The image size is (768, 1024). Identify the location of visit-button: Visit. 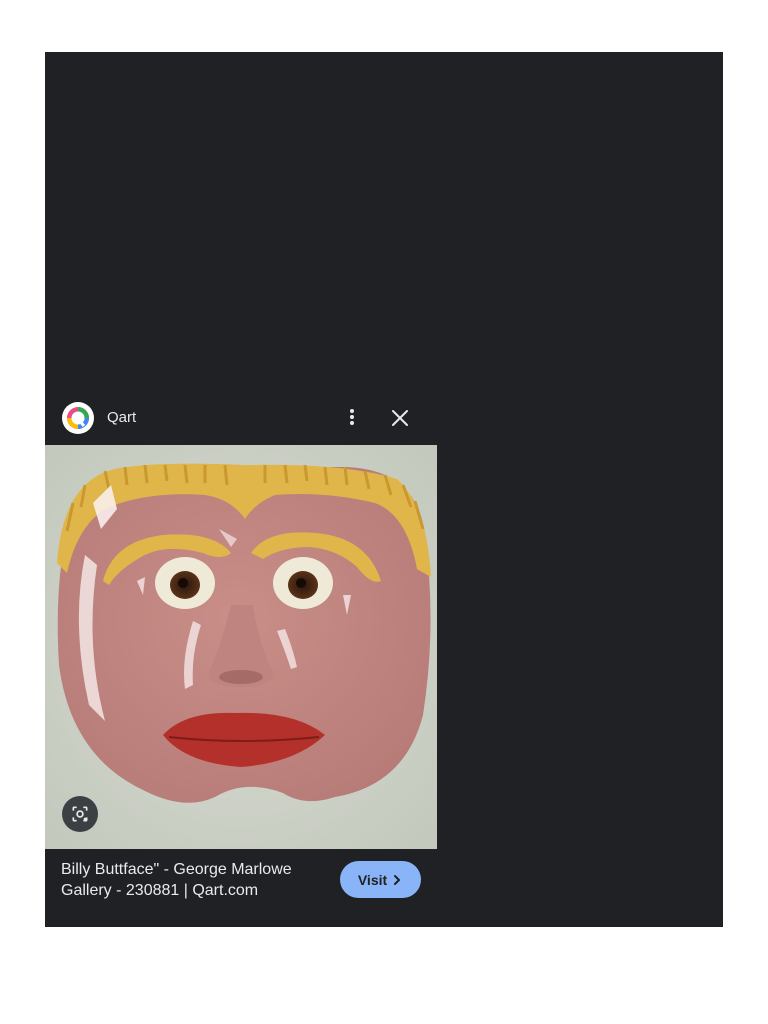
(380, 879).